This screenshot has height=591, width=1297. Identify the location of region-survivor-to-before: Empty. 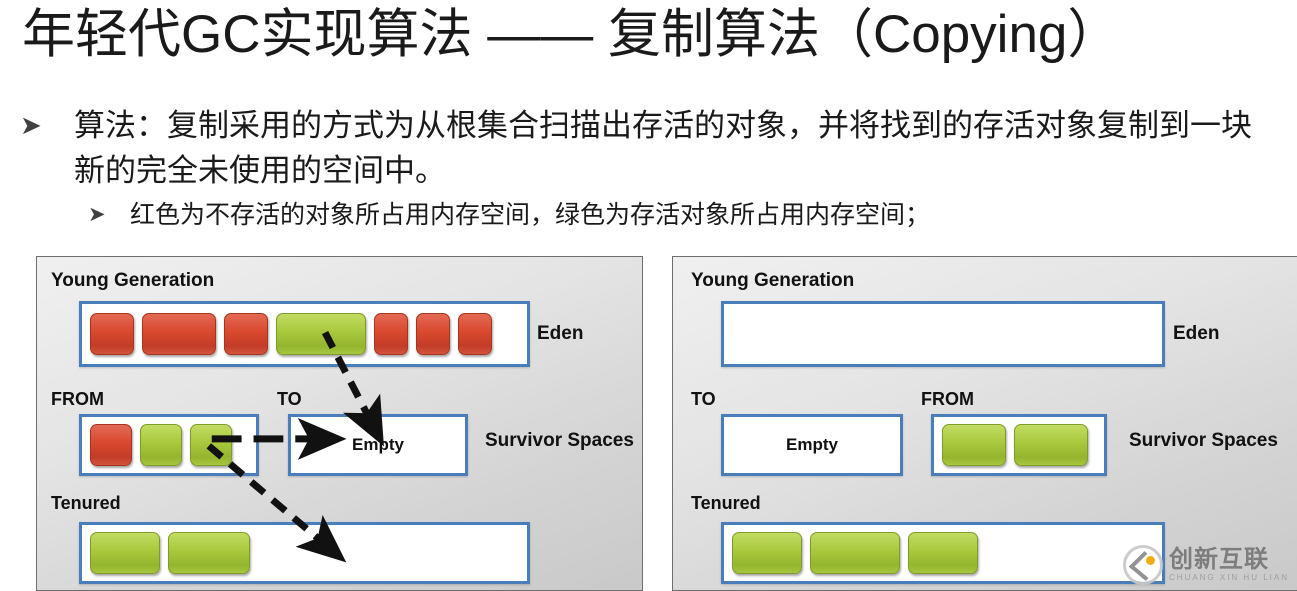
(378, 445).